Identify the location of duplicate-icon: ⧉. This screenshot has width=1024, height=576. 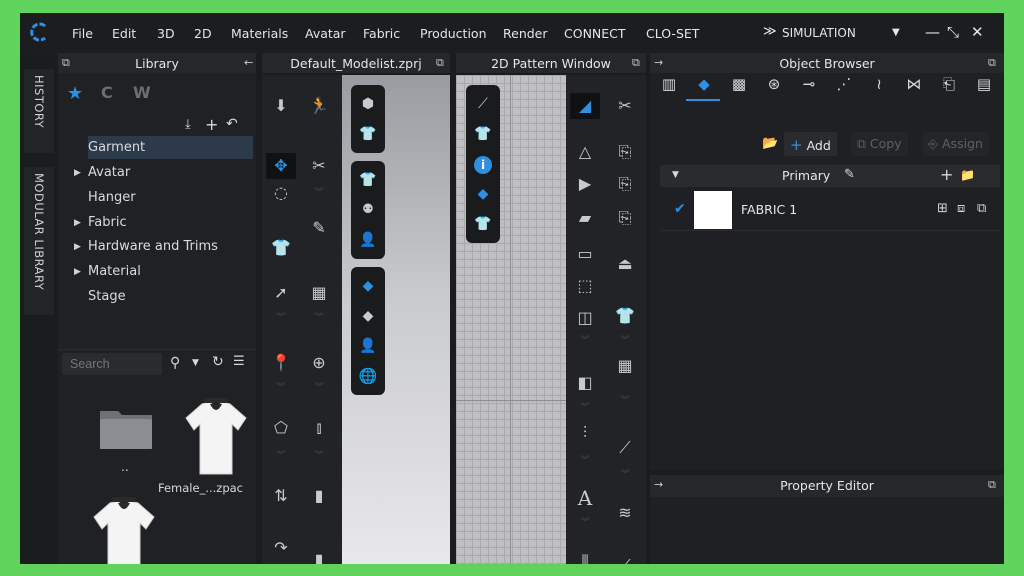
(981, 208).